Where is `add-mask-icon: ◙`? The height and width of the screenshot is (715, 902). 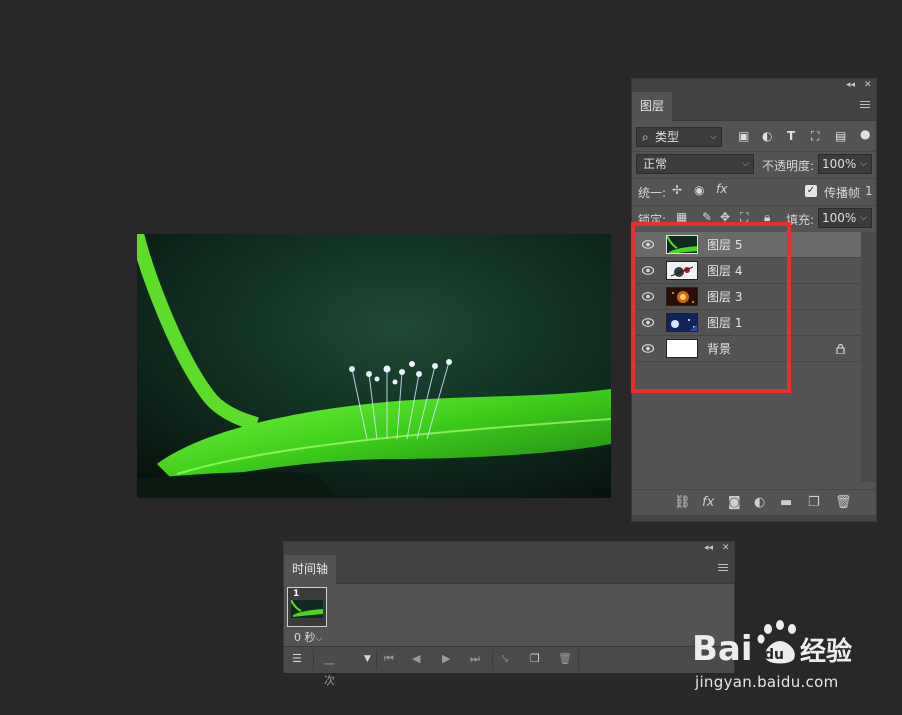 add-mask-icon: ◙ is located at coordinates (734, 502).